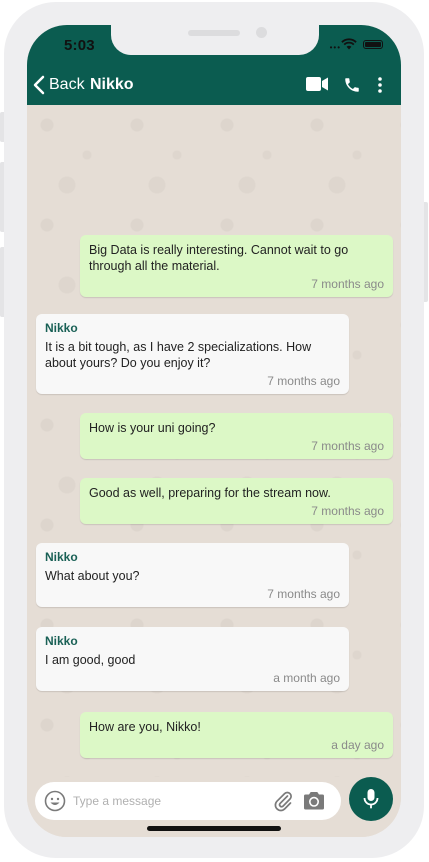 Image resolution: width=429 pixels, height=862 pixels. Describe the element at coordinates (236, 735) in the screenshot. I see `outgoing-message: How are you, Nikko! a day ago` at that location.